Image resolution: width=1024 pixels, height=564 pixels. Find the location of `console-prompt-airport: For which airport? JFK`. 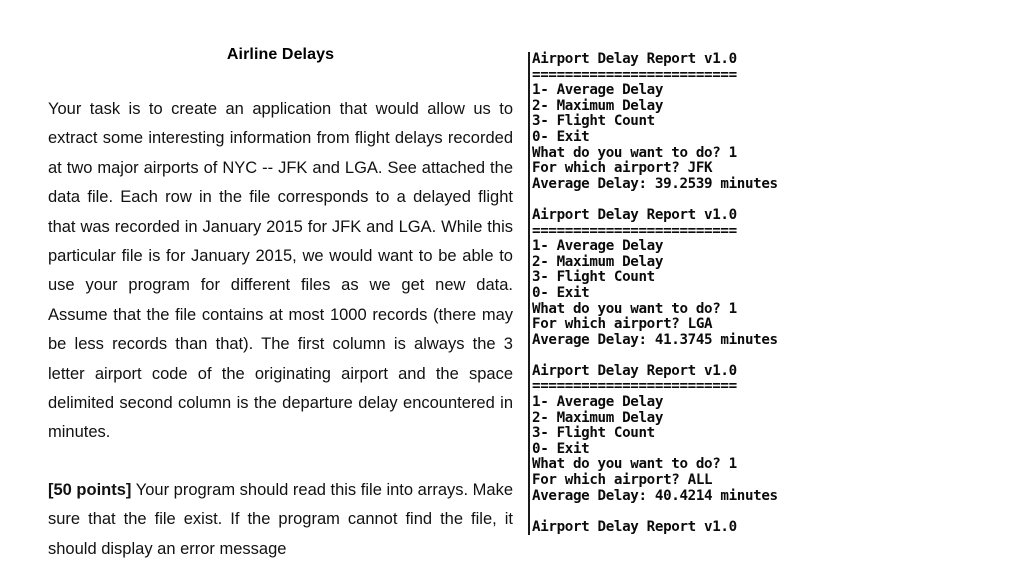

console-prompt-airport: For which airport? JFK is located at coordinates (622, 168).